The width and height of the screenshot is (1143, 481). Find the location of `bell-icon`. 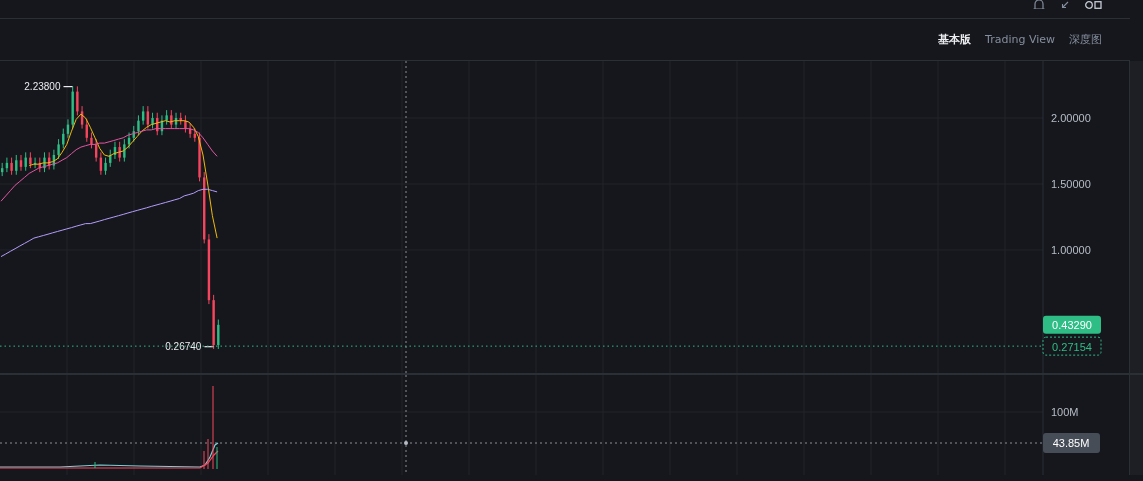

bell-icon is located at coordinates (1039, 4).